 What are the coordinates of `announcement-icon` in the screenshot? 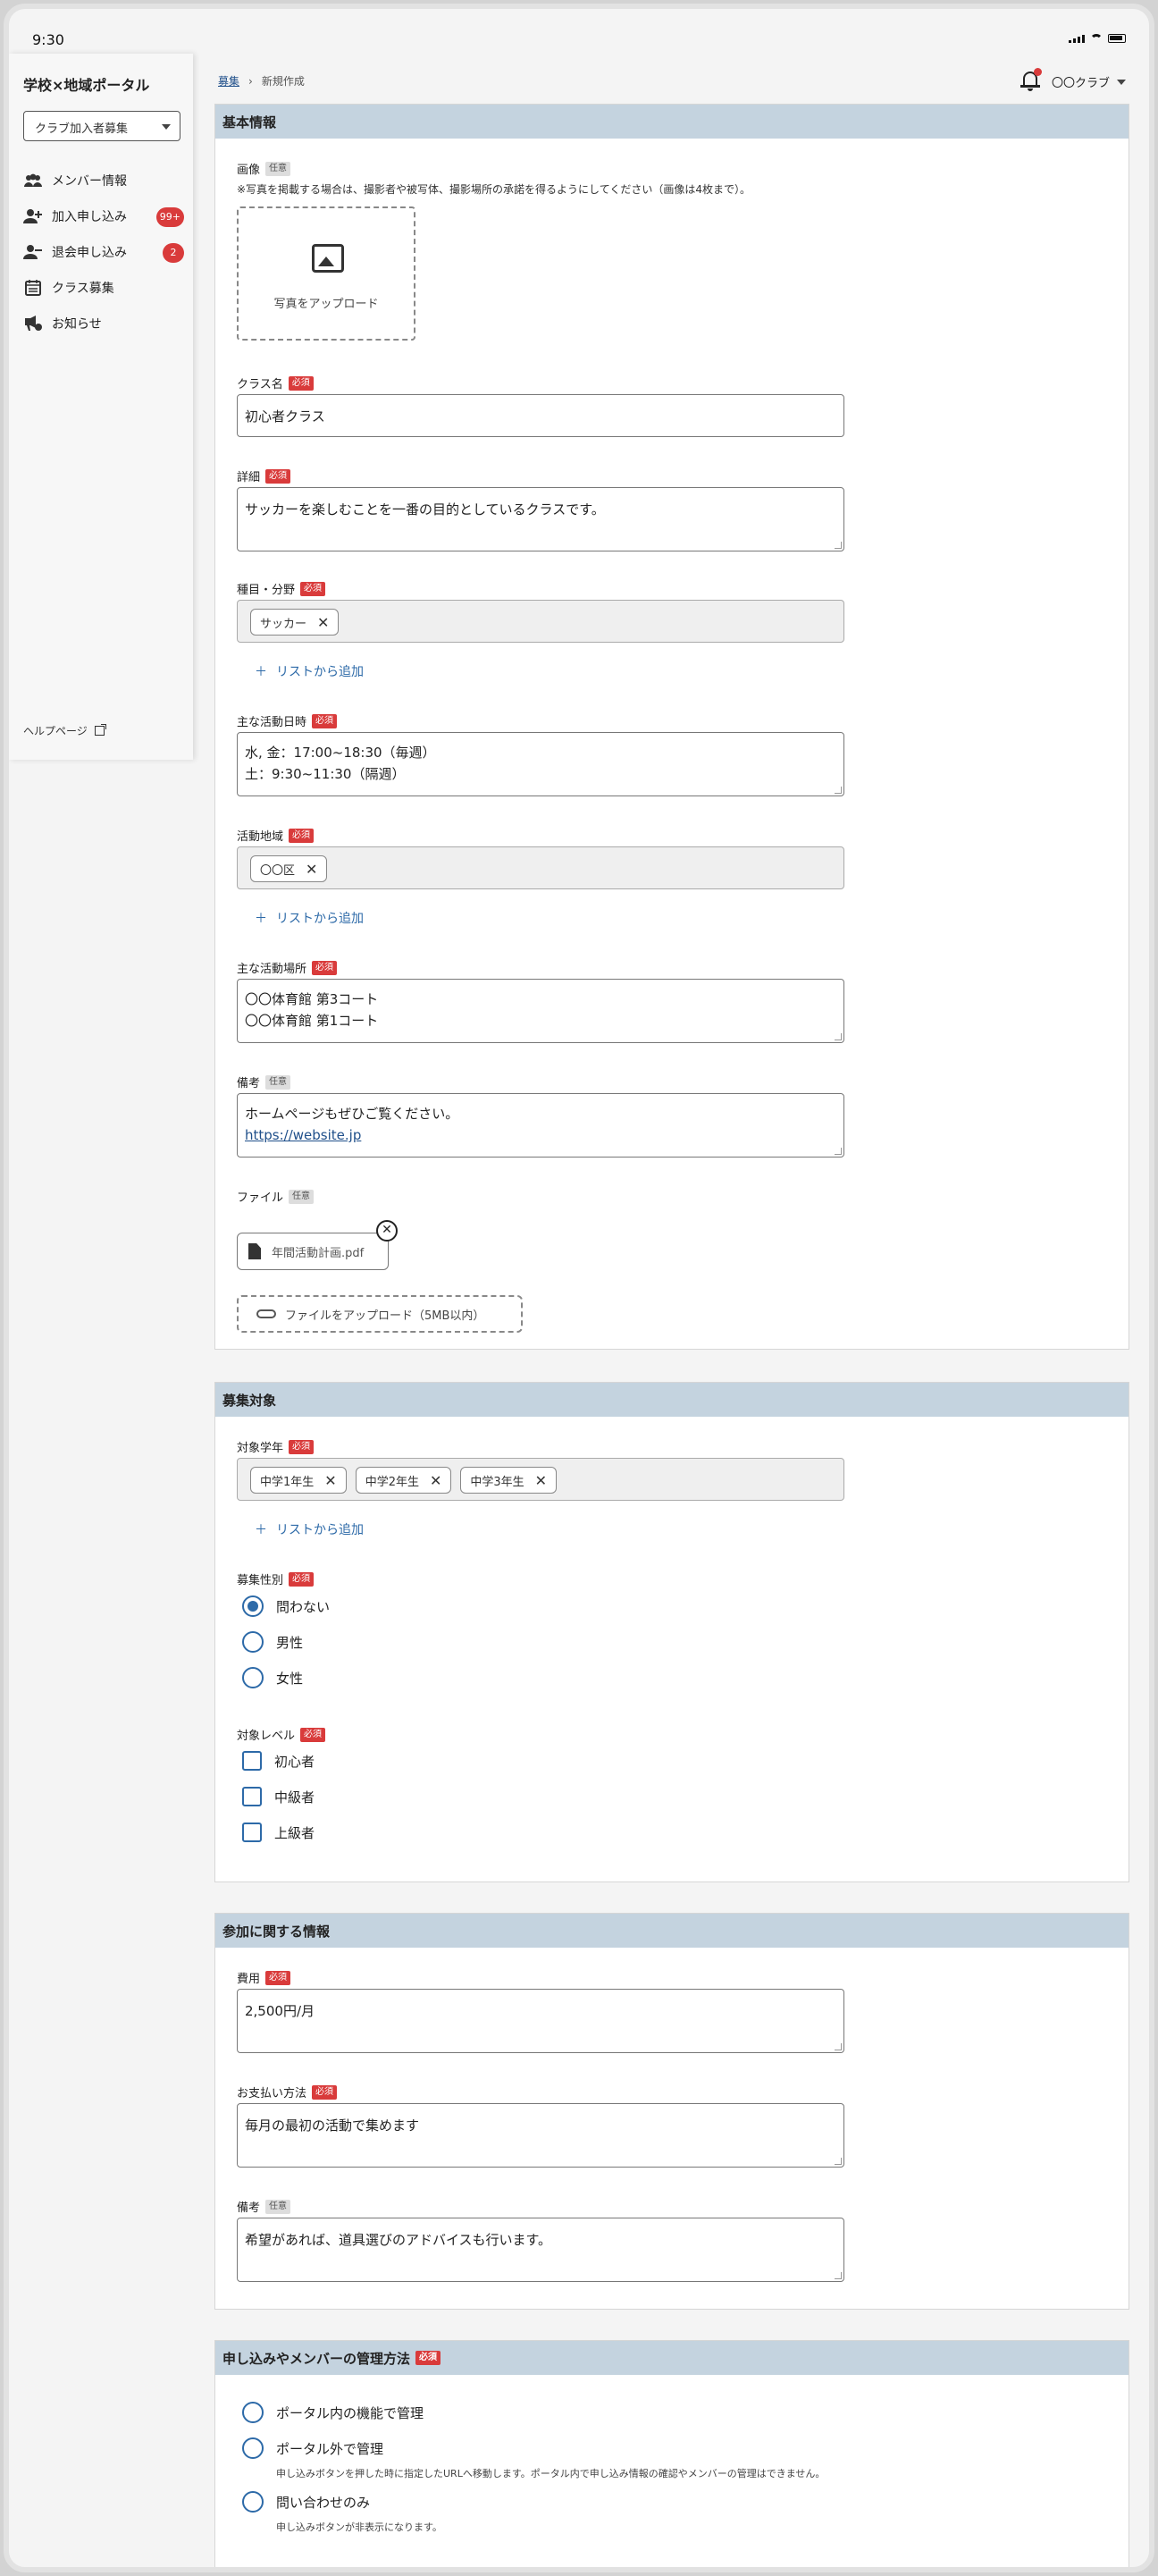 It's located at (33, 323).